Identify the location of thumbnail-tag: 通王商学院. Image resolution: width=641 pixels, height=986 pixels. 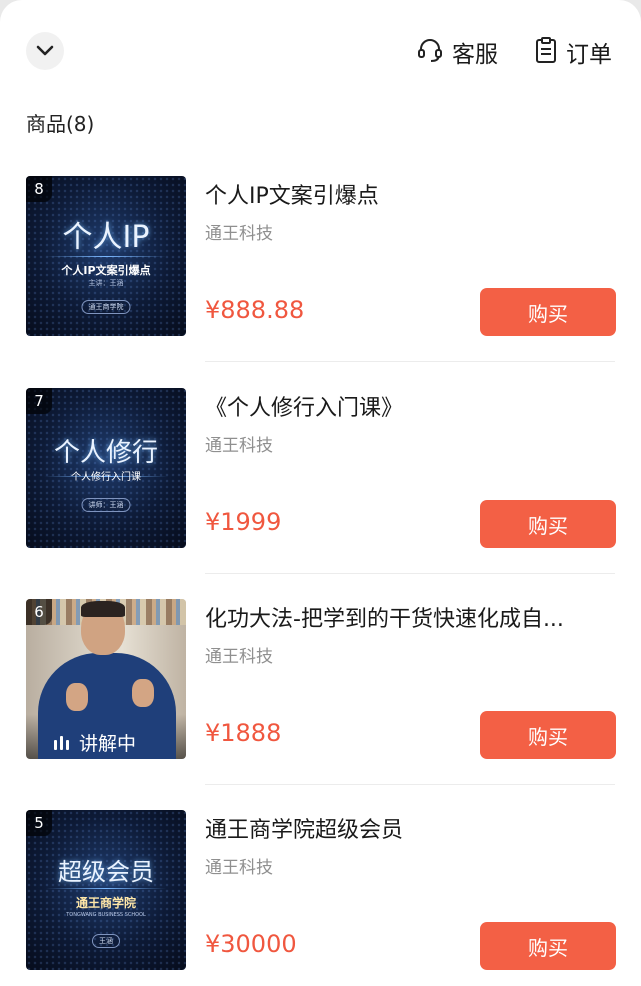
(106, 307).